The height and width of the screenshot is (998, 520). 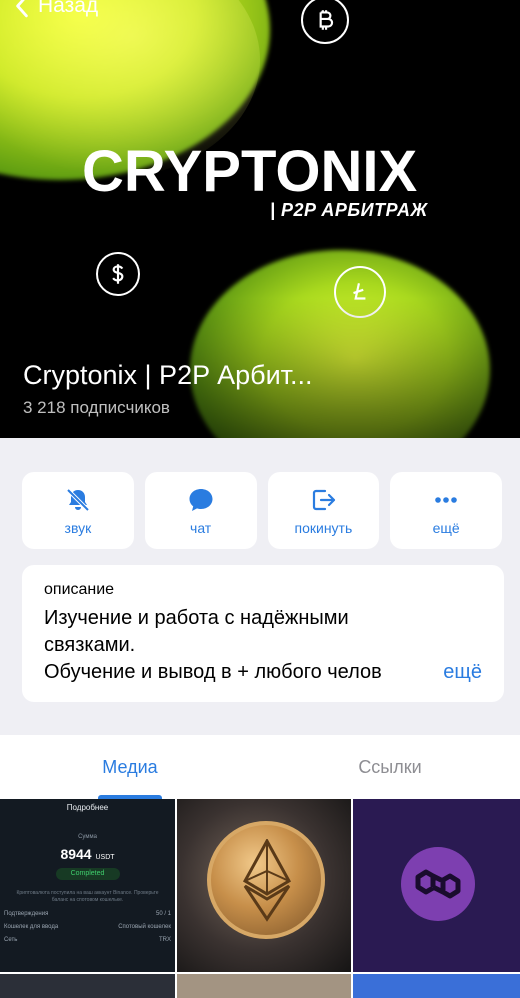 I want to click on bitcoin-icon, so click(x=325, y=22).